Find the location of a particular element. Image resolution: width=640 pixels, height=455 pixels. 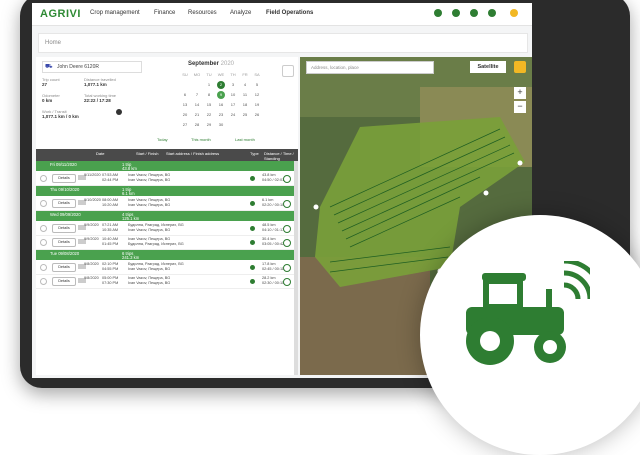

calendar-day: 9 is located at coordinates (221, 95).